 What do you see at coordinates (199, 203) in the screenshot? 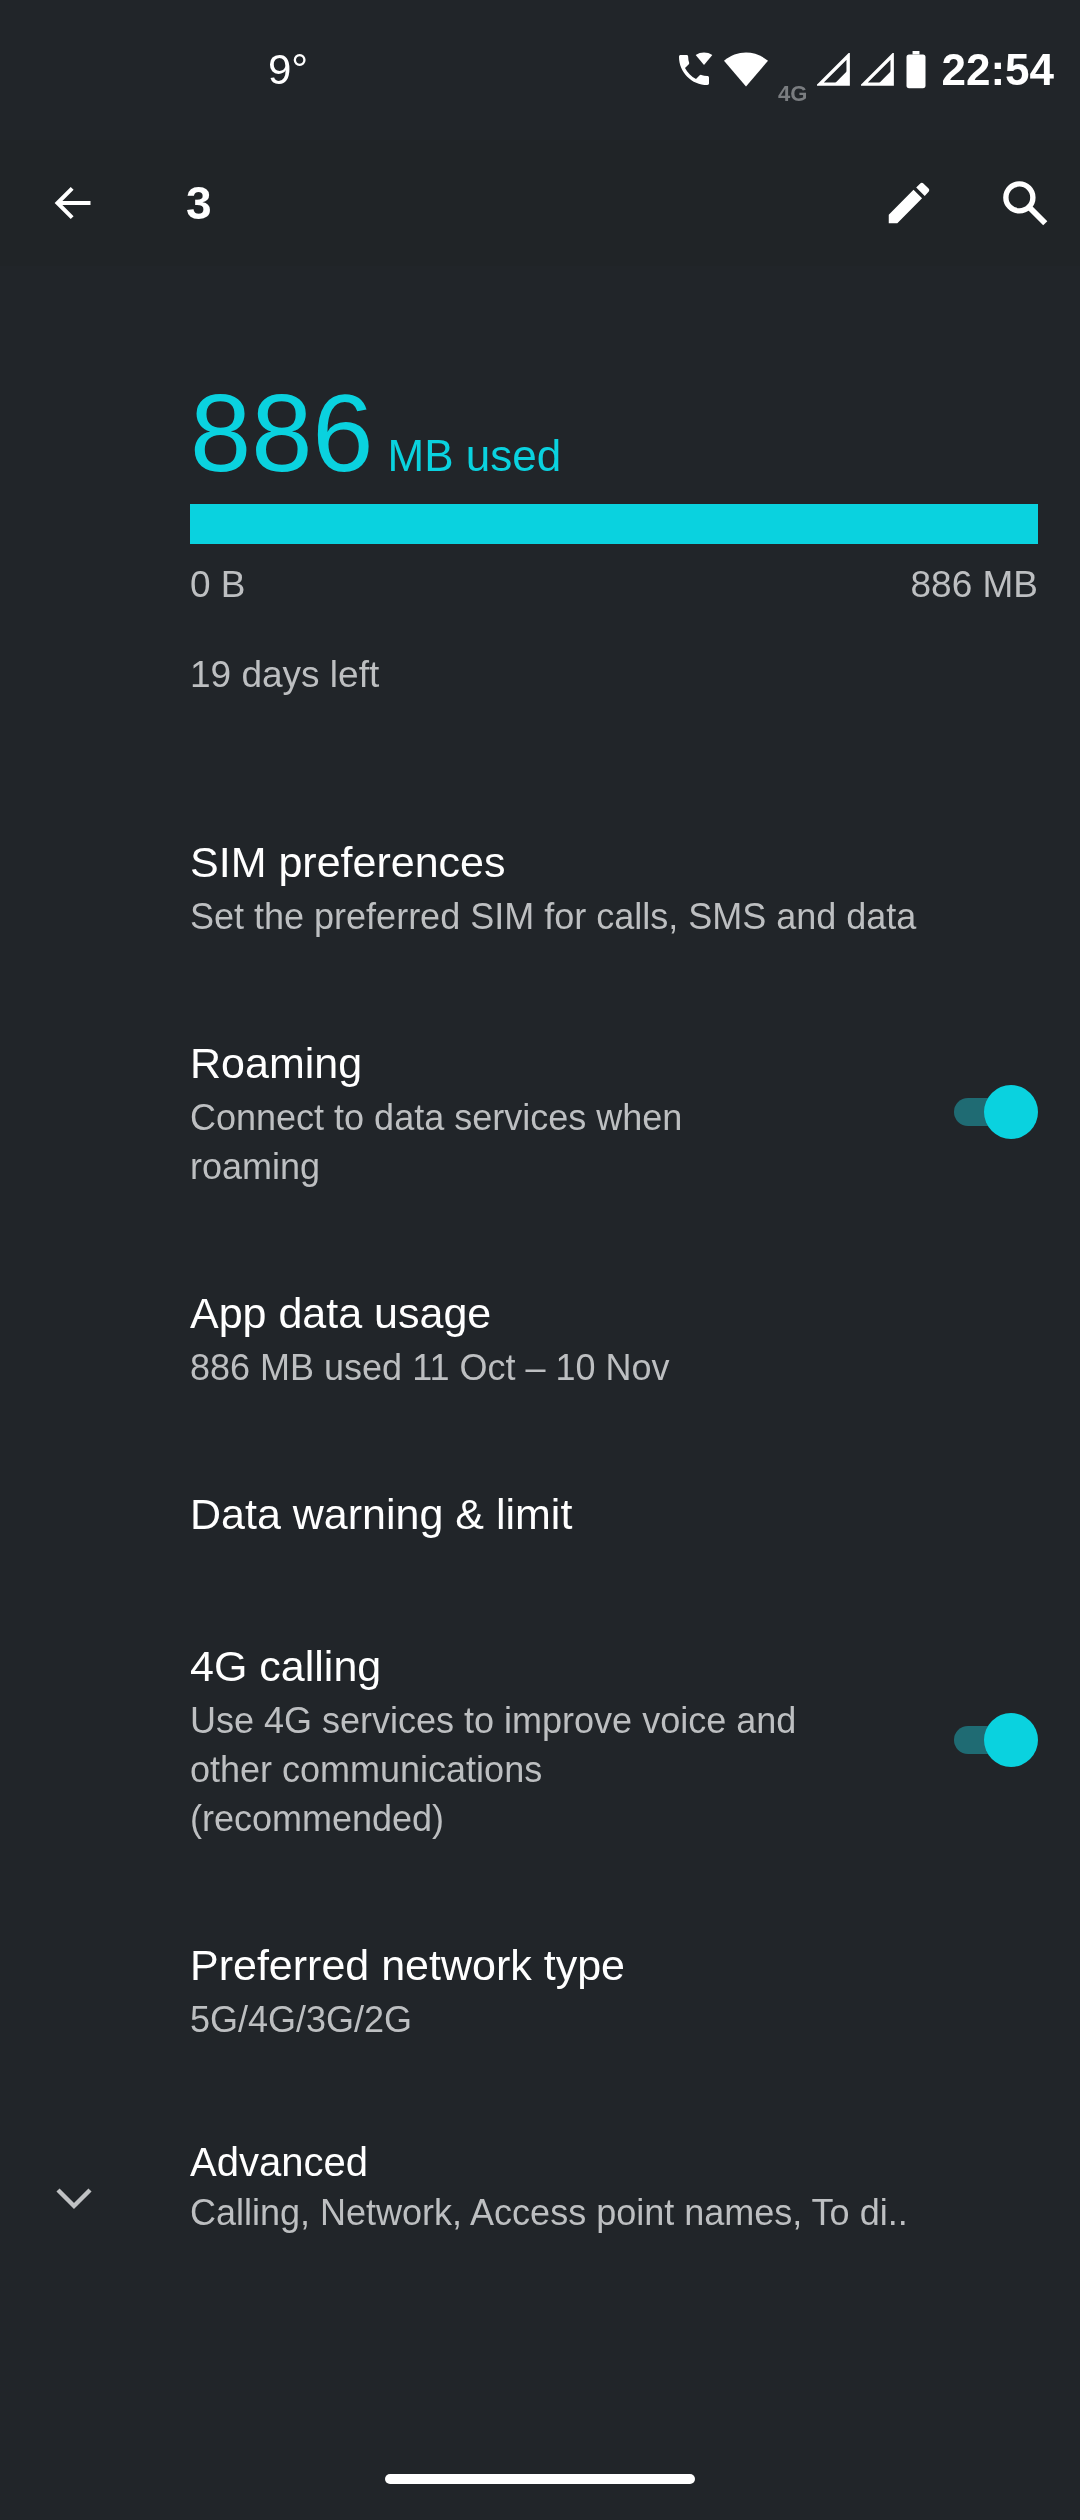
I see `page-title: 3` at bounding box center [199, 203].